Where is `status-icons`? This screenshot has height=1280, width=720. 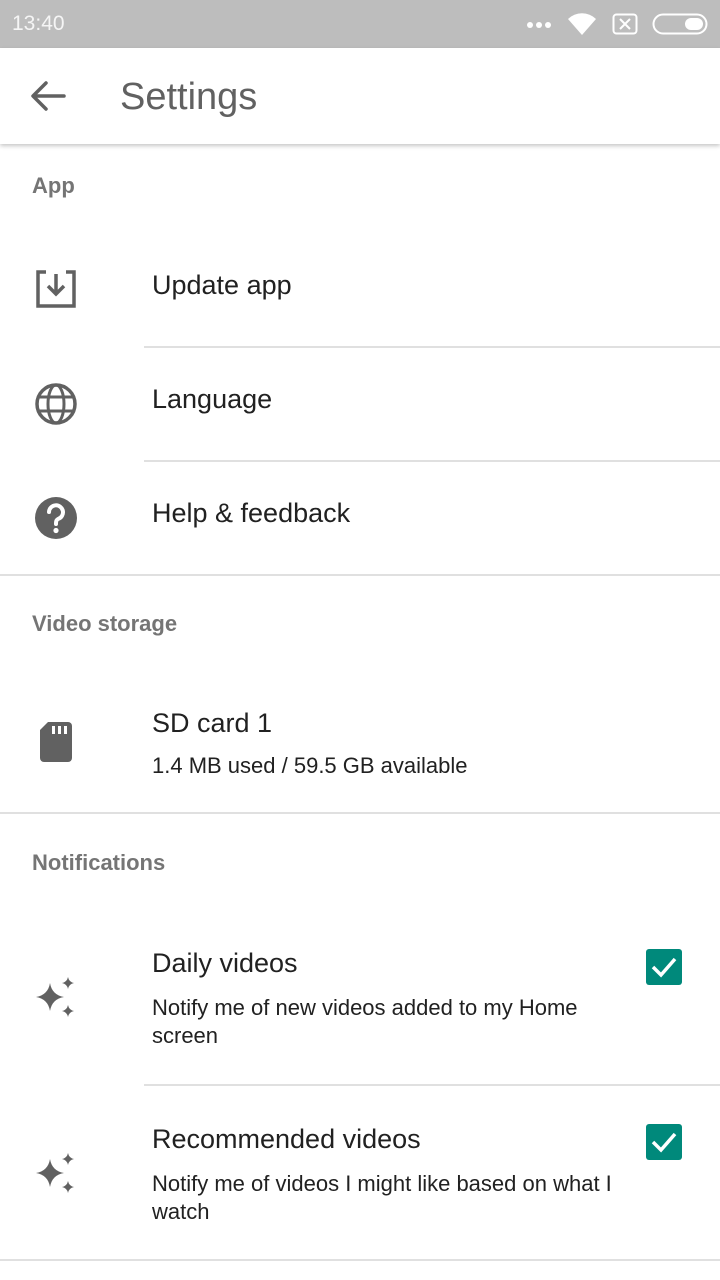 status-icons is located at coordinates (617, 24).